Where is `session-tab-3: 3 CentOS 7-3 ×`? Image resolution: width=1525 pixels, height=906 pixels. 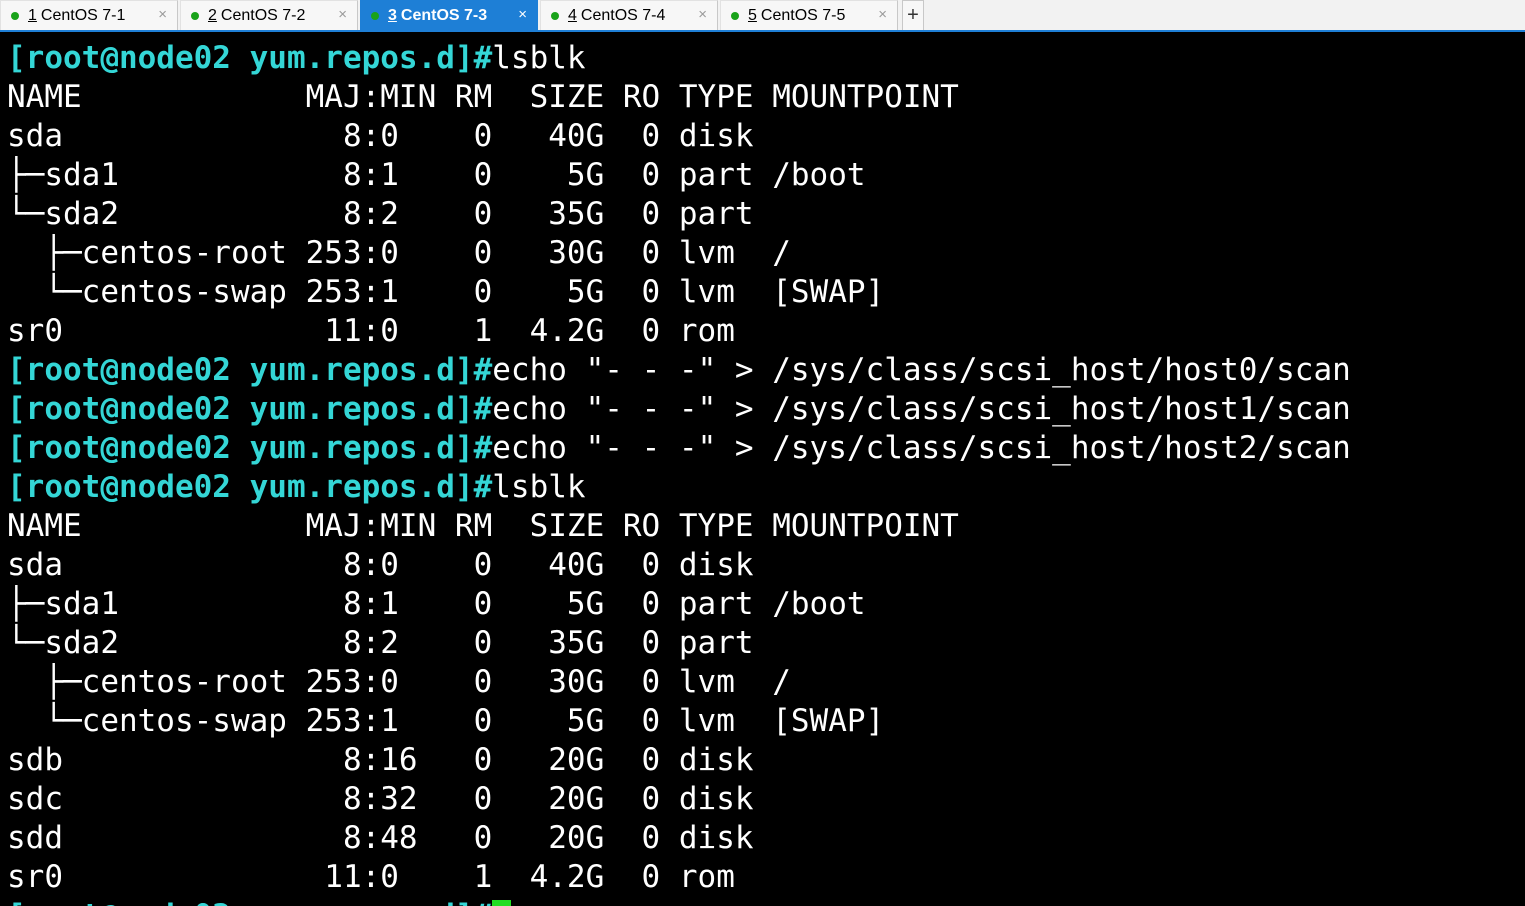
session-tab-3: 3 CentOS 7-3 × is located at coordinates (449, 15).